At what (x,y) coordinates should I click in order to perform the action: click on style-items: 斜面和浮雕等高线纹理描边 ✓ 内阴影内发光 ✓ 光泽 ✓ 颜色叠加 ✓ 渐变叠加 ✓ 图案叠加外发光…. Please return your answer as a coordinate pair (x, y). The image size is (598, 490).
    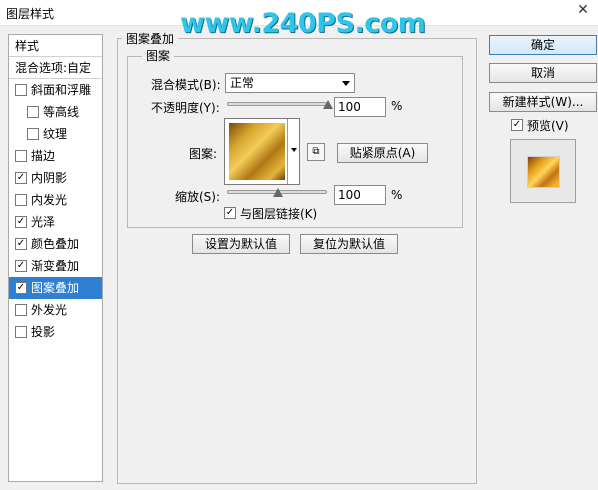
    Looking at the image, I should click on (55, 211).